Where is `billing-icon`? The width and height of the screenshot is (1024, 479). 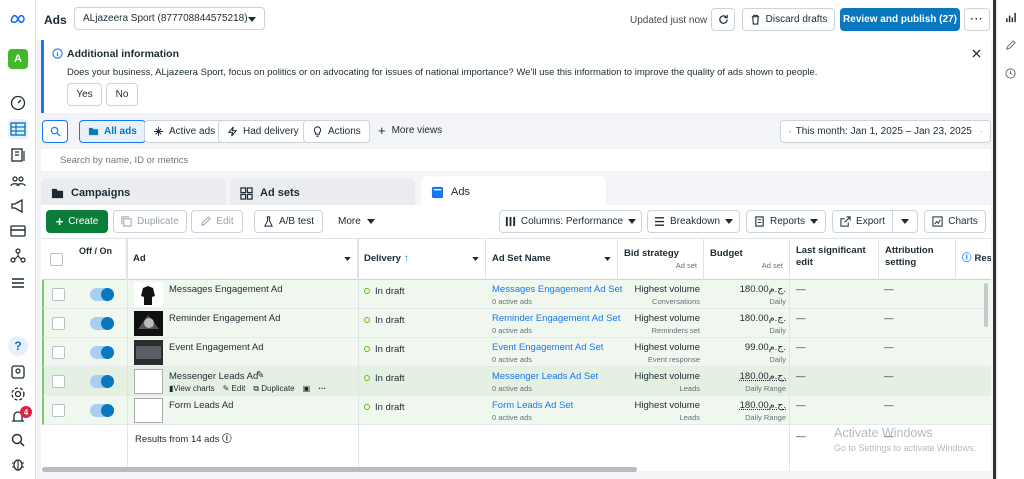
billing-icon is located at coordinates (18, 231).